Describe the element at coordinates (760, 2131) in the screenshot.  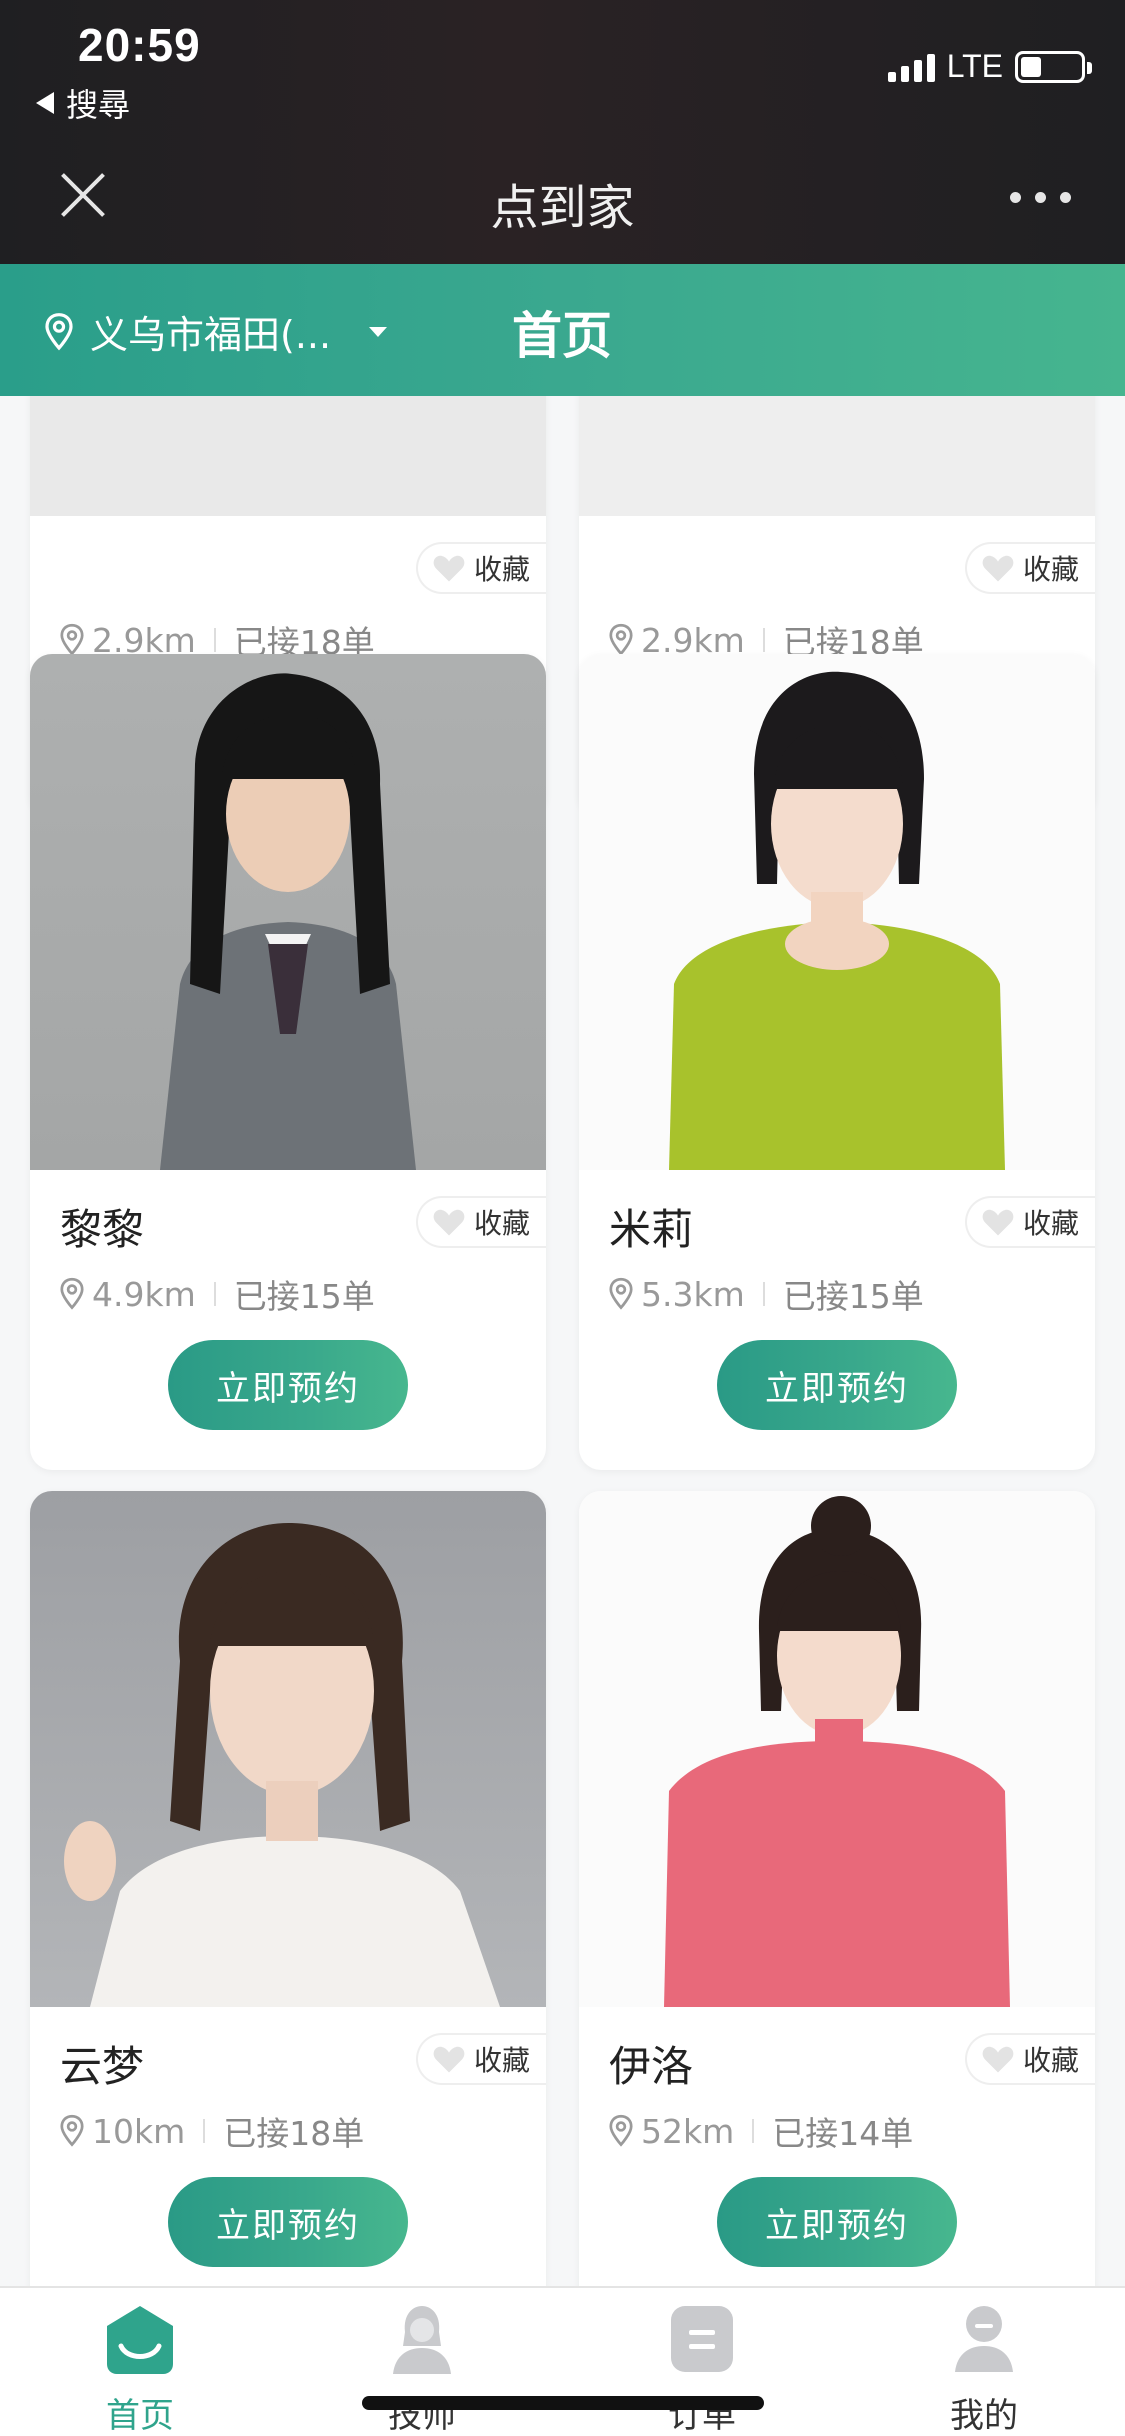
I see `distance-orders: 52km 已接14单` at that location.